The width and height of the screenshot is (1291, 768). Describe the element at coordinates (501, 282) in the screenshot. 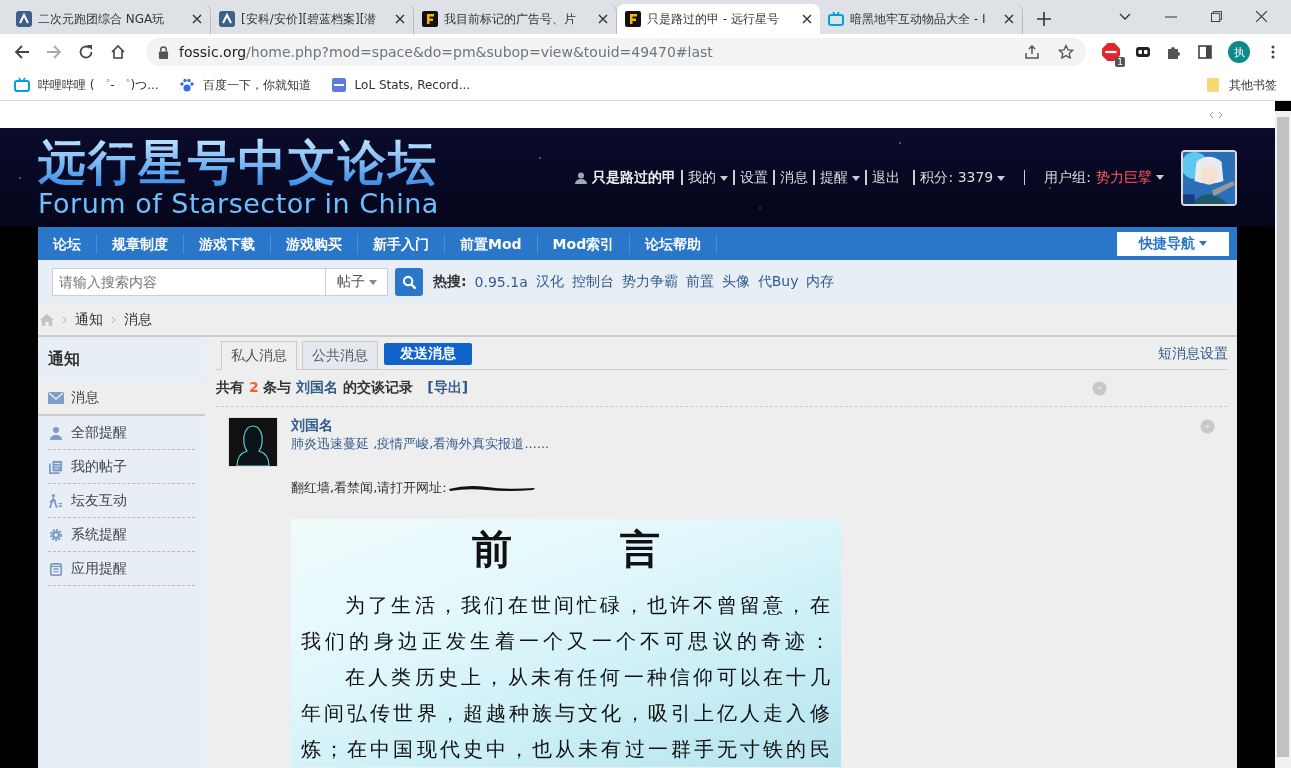

I see `hot-search-link: 0.95.1a` at that location.